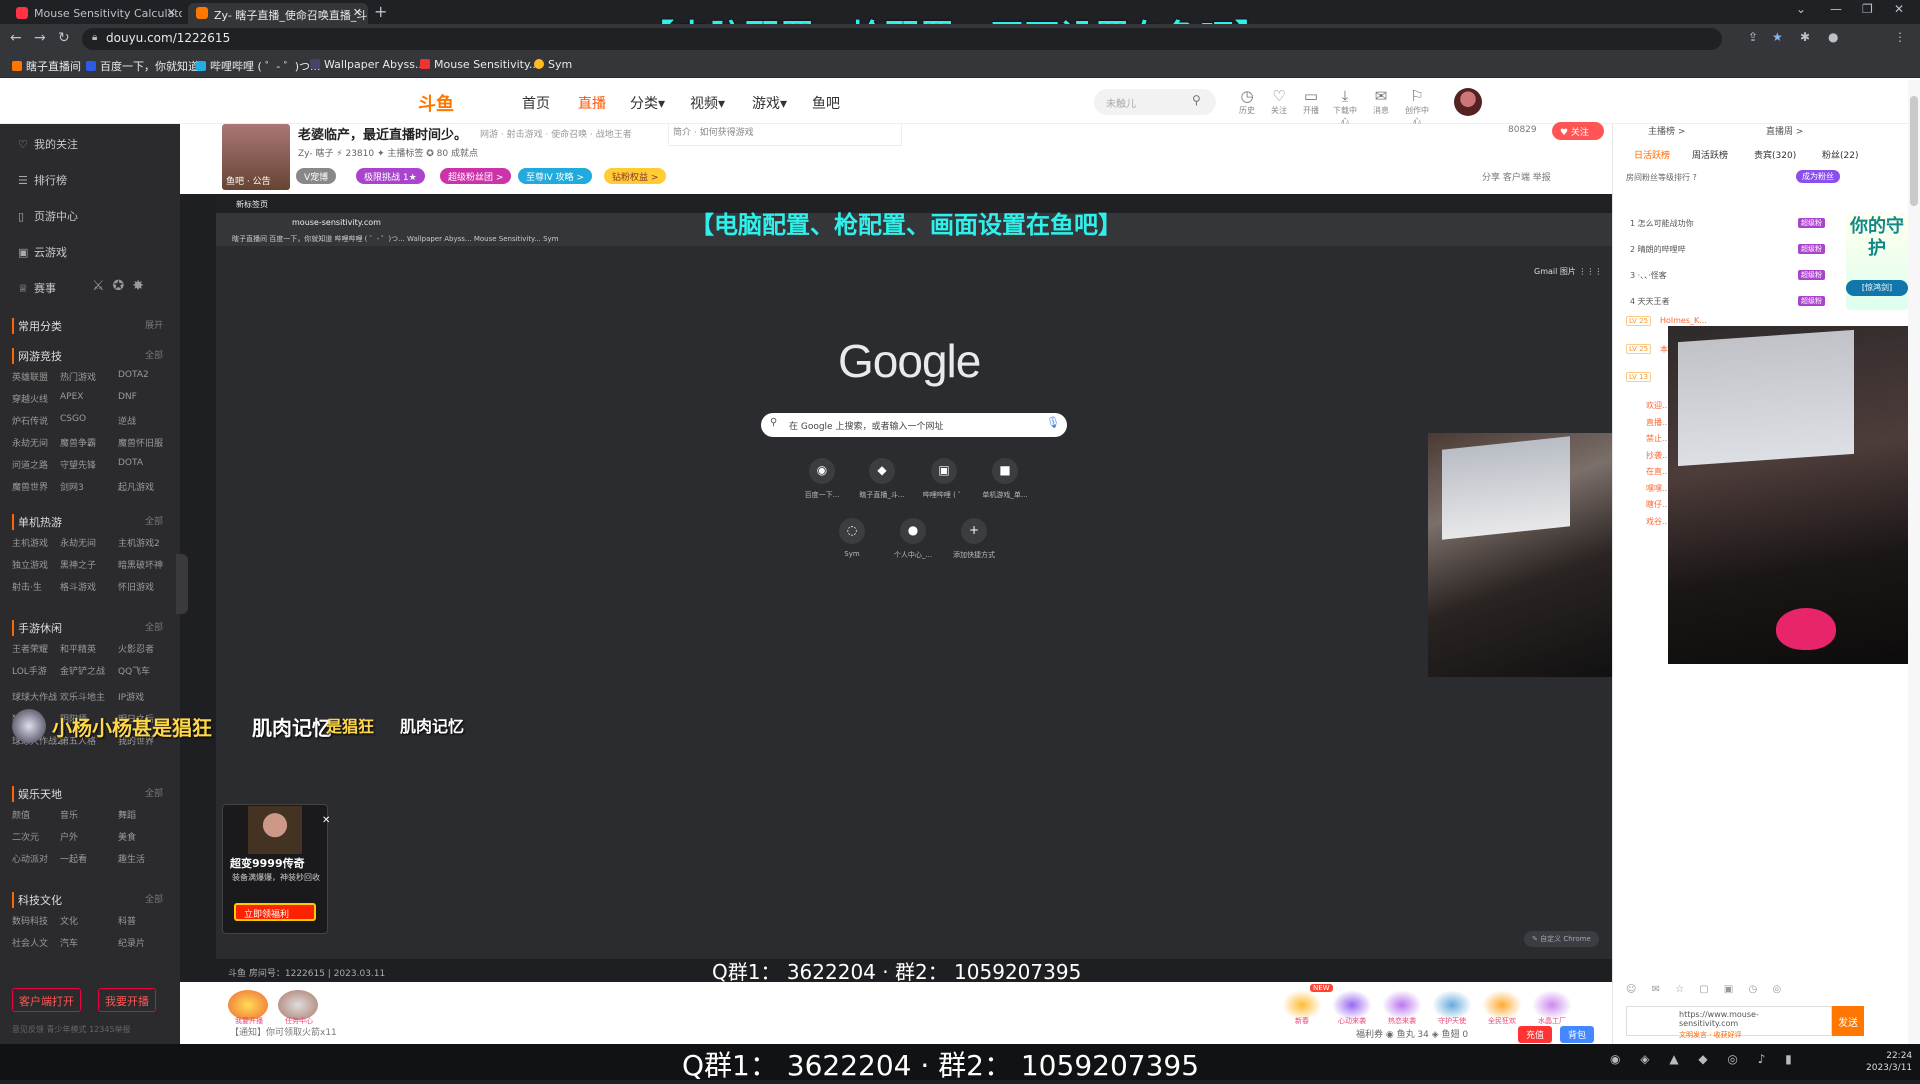  I want to click on sidebar-game-link: 守望先锋, so click(78, 464).